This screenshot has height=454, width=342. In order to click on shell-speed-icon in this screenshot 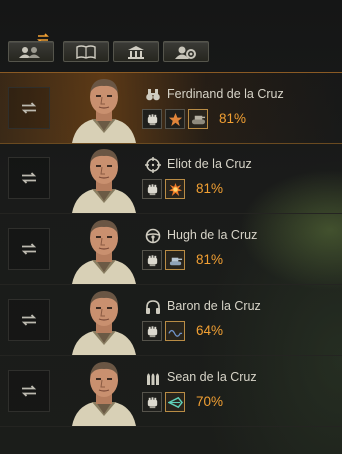, I will do `click(175, 402)`.